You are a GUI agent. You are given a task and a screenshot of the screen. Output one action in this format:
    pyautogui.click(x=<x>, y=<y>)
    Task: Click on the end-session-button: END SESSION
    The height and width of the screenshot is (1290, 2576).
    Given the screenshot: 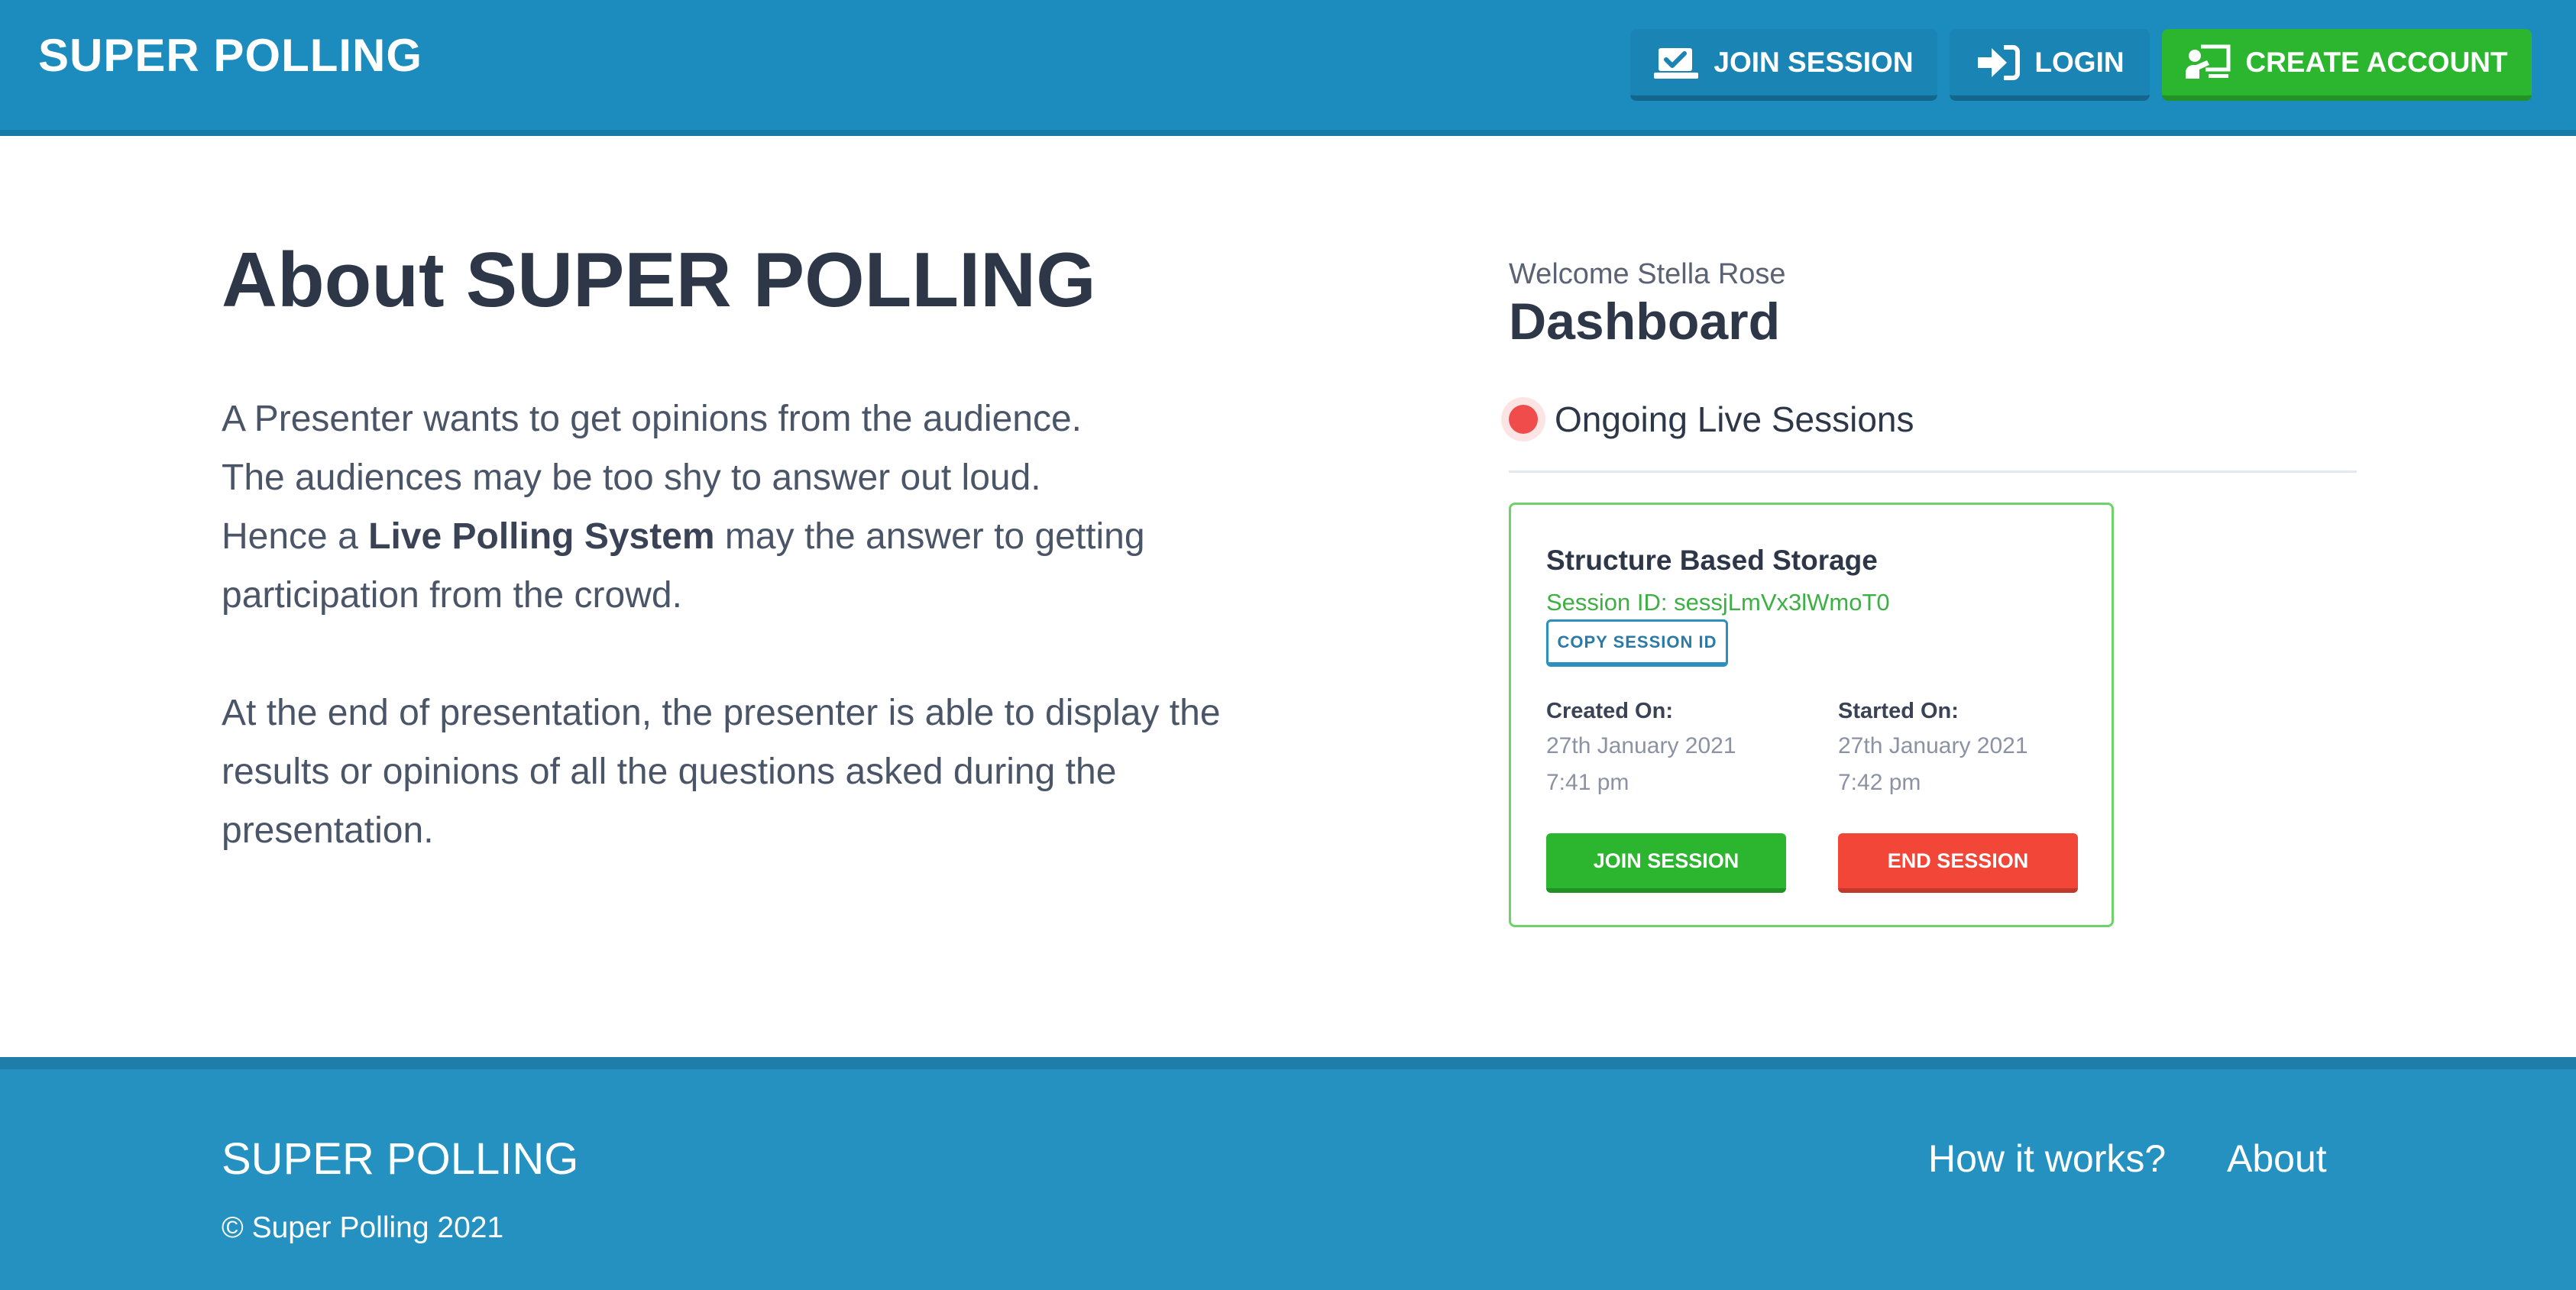 What is the action you would take?
    pyautogui.click(x=1958, y=863)
    